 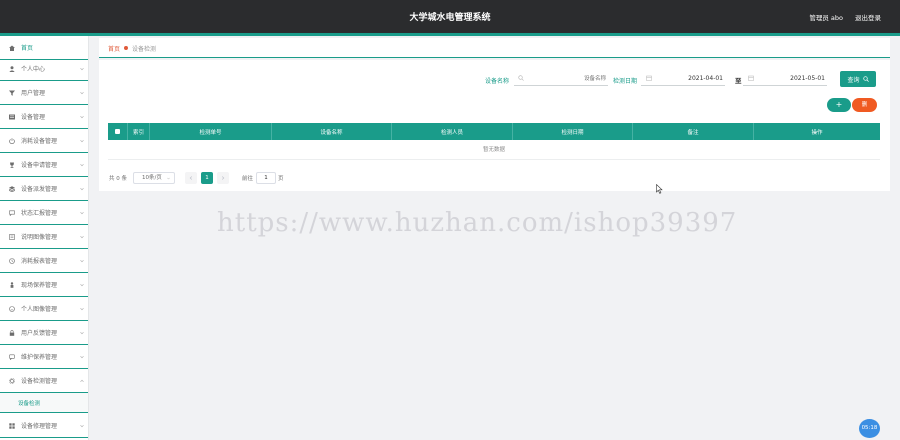 I want to click on sidebar-item-consumption-report: 消耗报表管理, so click(x=44, y=261).